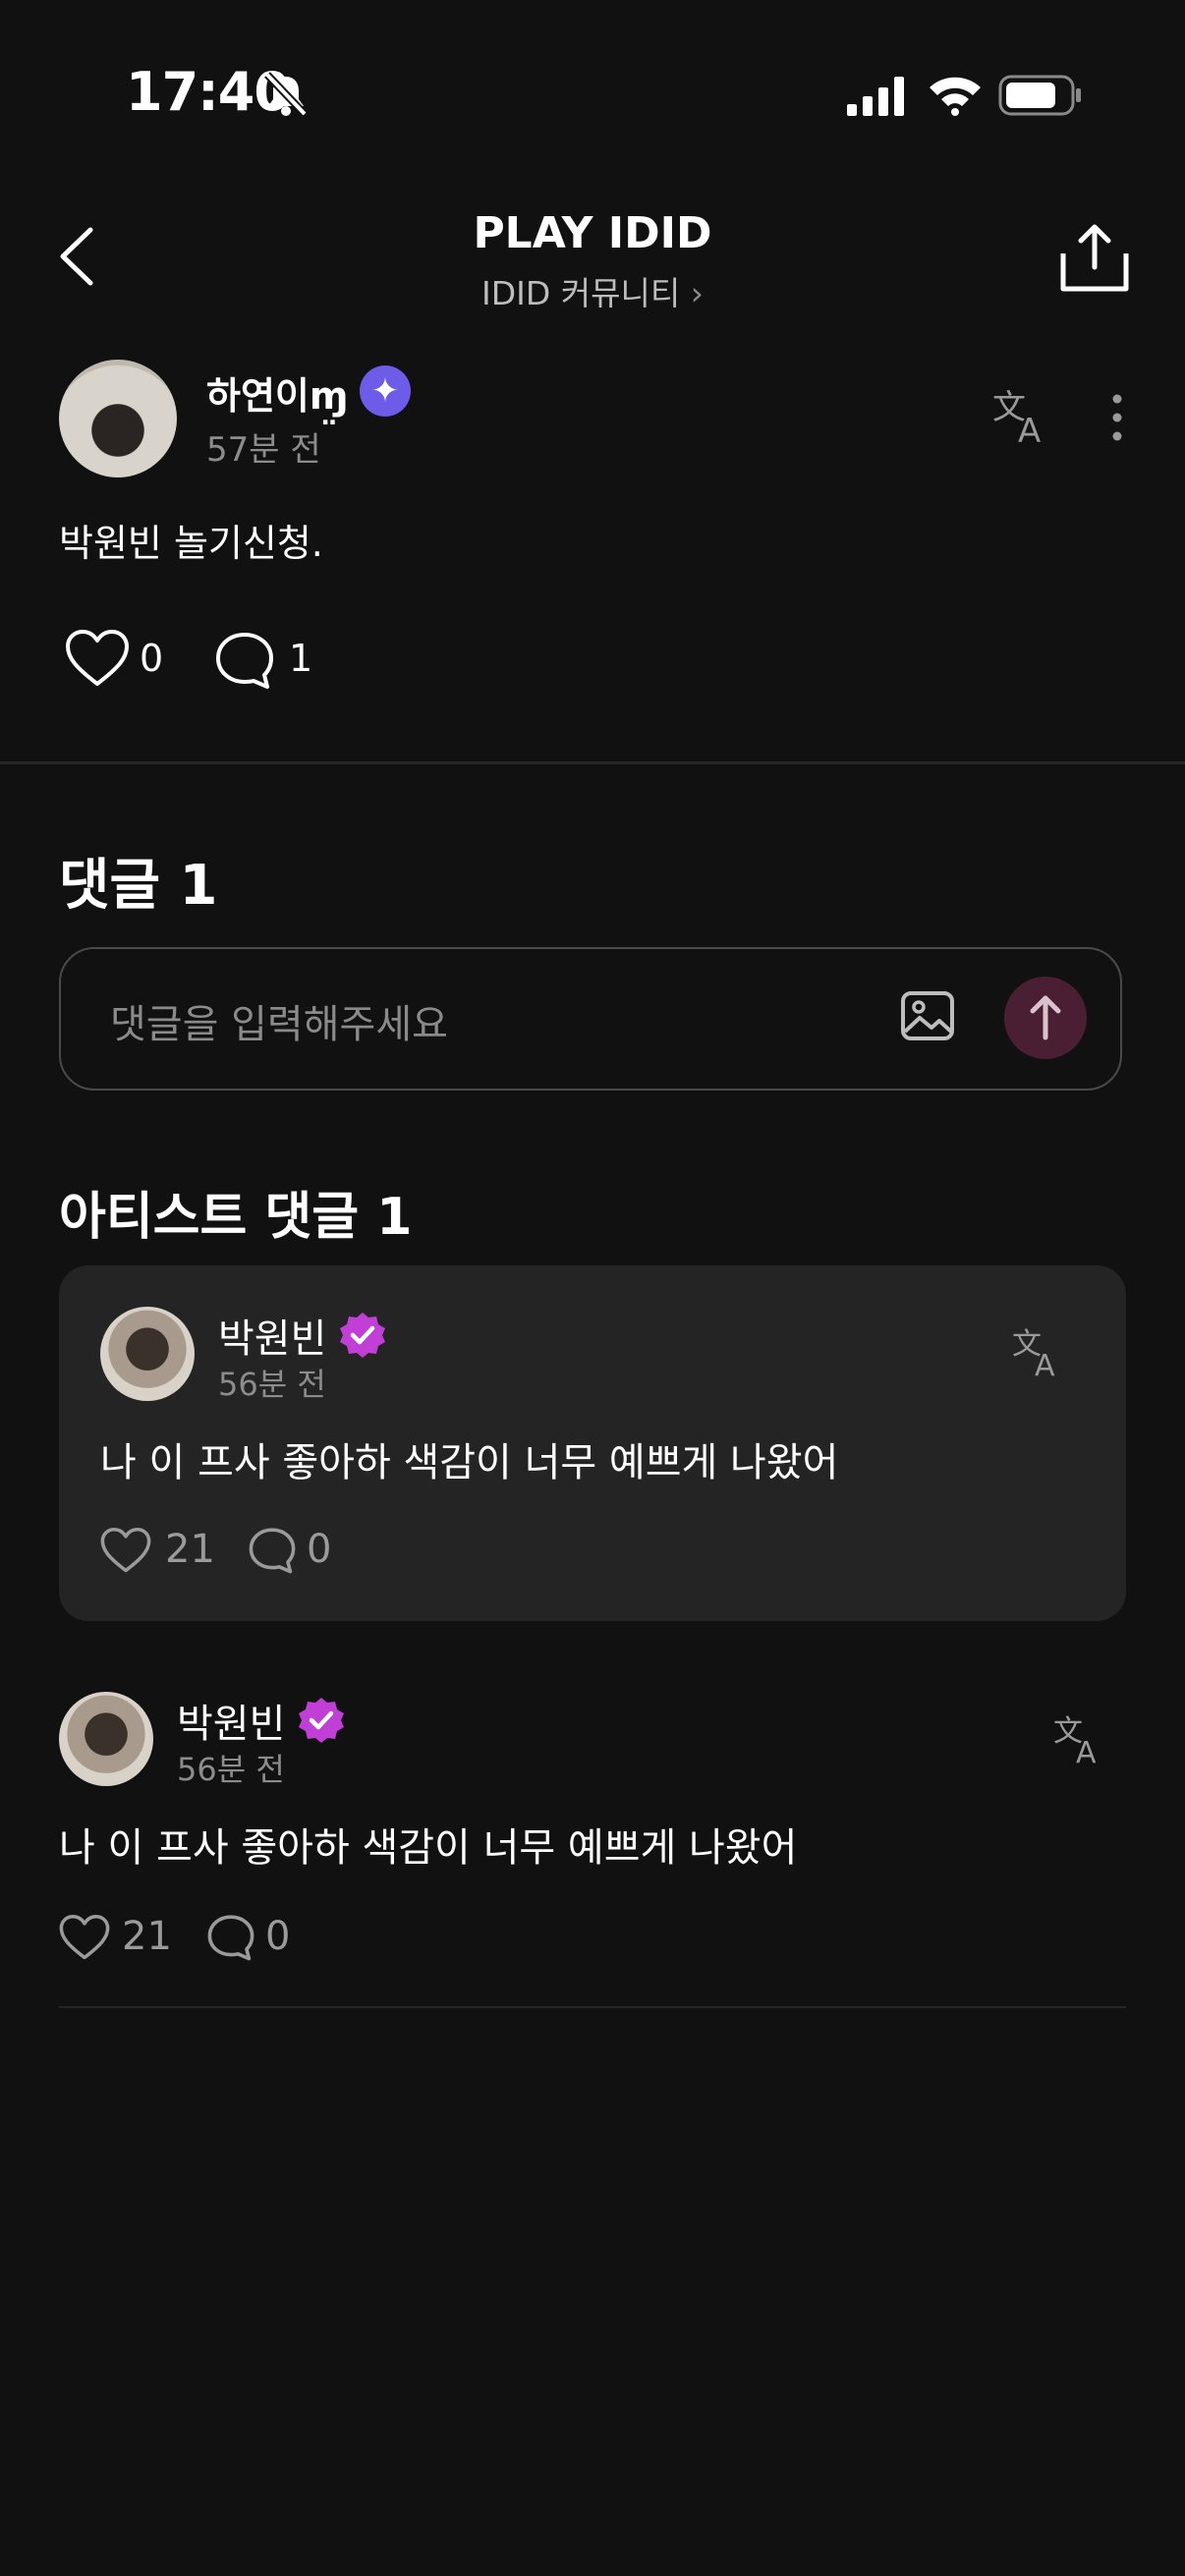 The height and width of the screenshot is (2576, 1185). Describe the element at coordinates (592, 233) in the screenshot. I see `page-title: PLAY IDID` at that location.